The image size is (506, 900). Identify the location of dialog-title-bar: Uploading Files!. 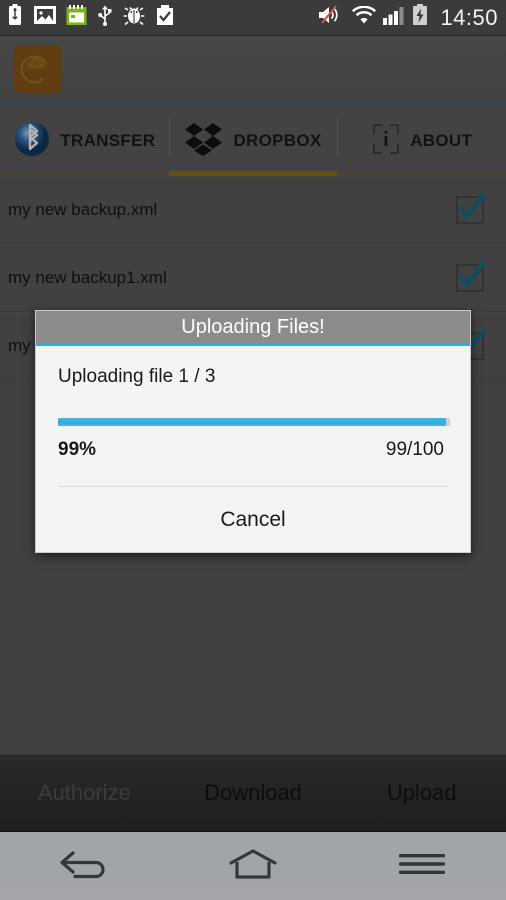
(253, 328).